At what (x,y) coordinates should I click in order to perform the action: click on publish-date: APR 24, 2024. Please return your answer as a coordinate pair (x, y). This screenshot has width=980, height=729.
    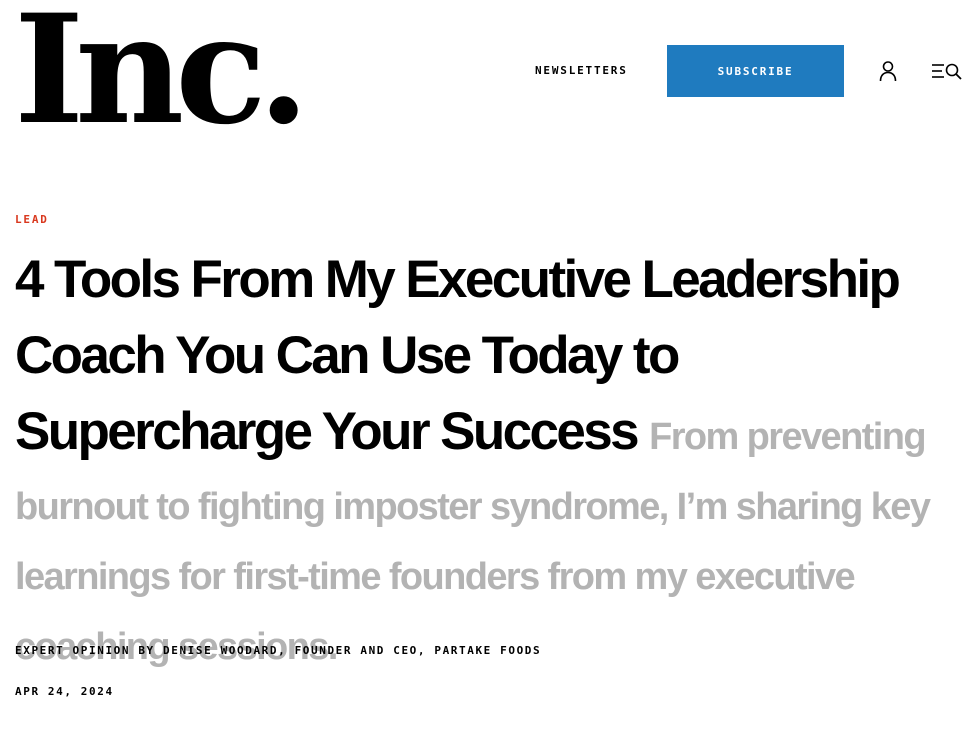
    Looking at the image, I should click on (64, 691).